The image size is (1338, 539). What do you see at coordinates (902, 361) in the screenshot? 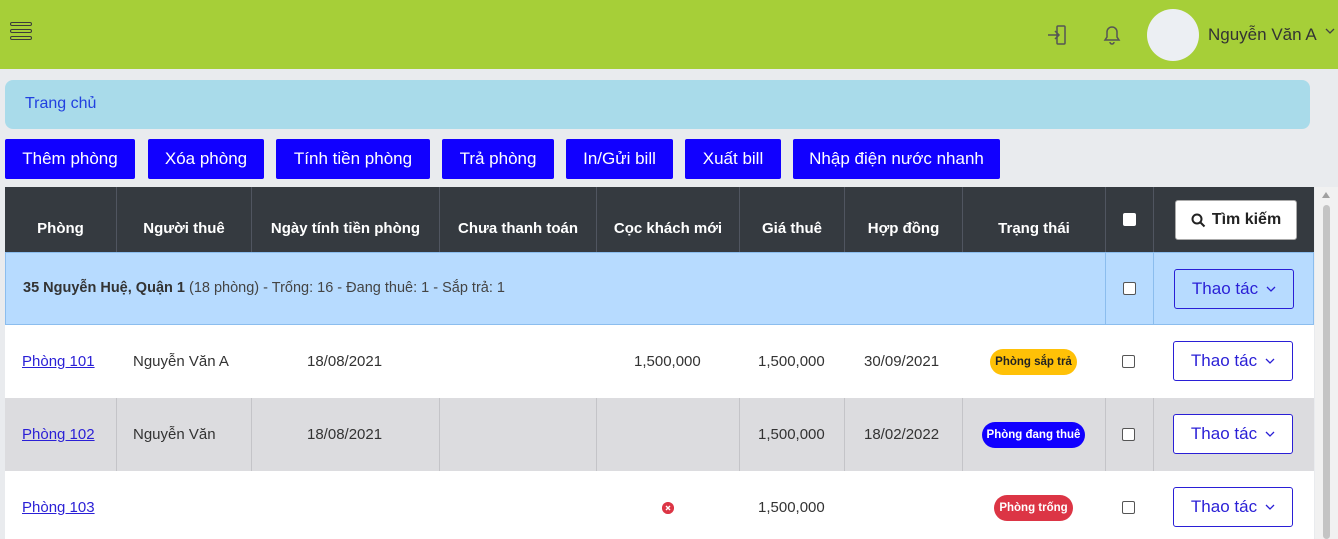
I see `contract-cell: 30/09/2021` at bounding box center [902, 361].